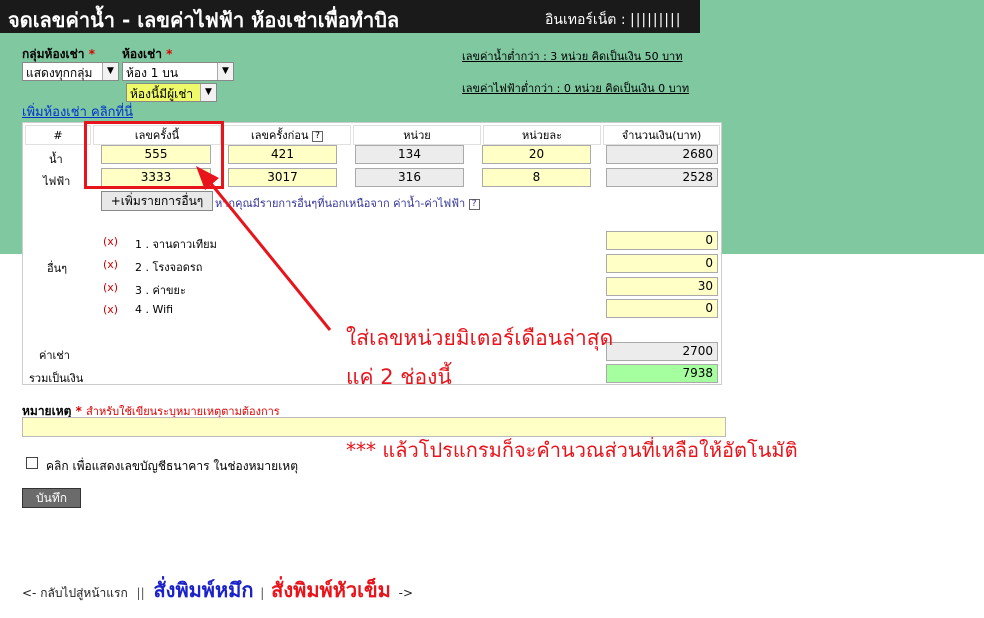 The image size is (984, 618). Describe the element at coordinates (374, 427) in the screenshot. I see `remark-input` at that location.